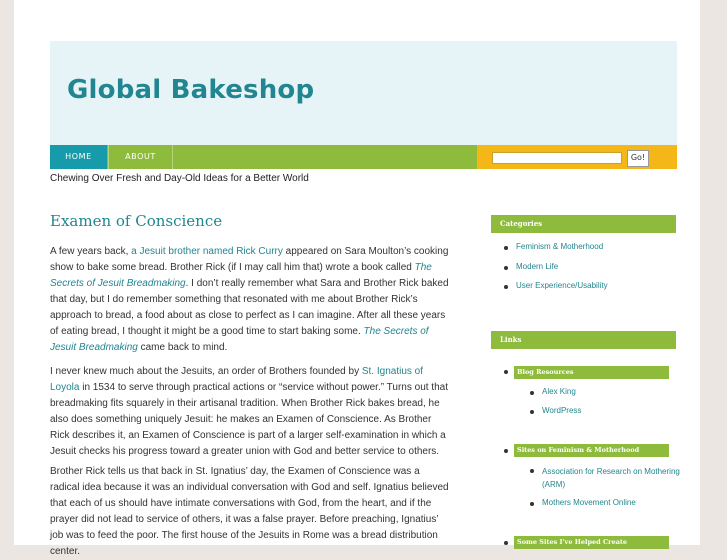 The width and height of the screenshot is (727, 560). Describe the element at coordinates (591, 372) in the screenshot. I see `link-group-title: Blog Resources` at that location.